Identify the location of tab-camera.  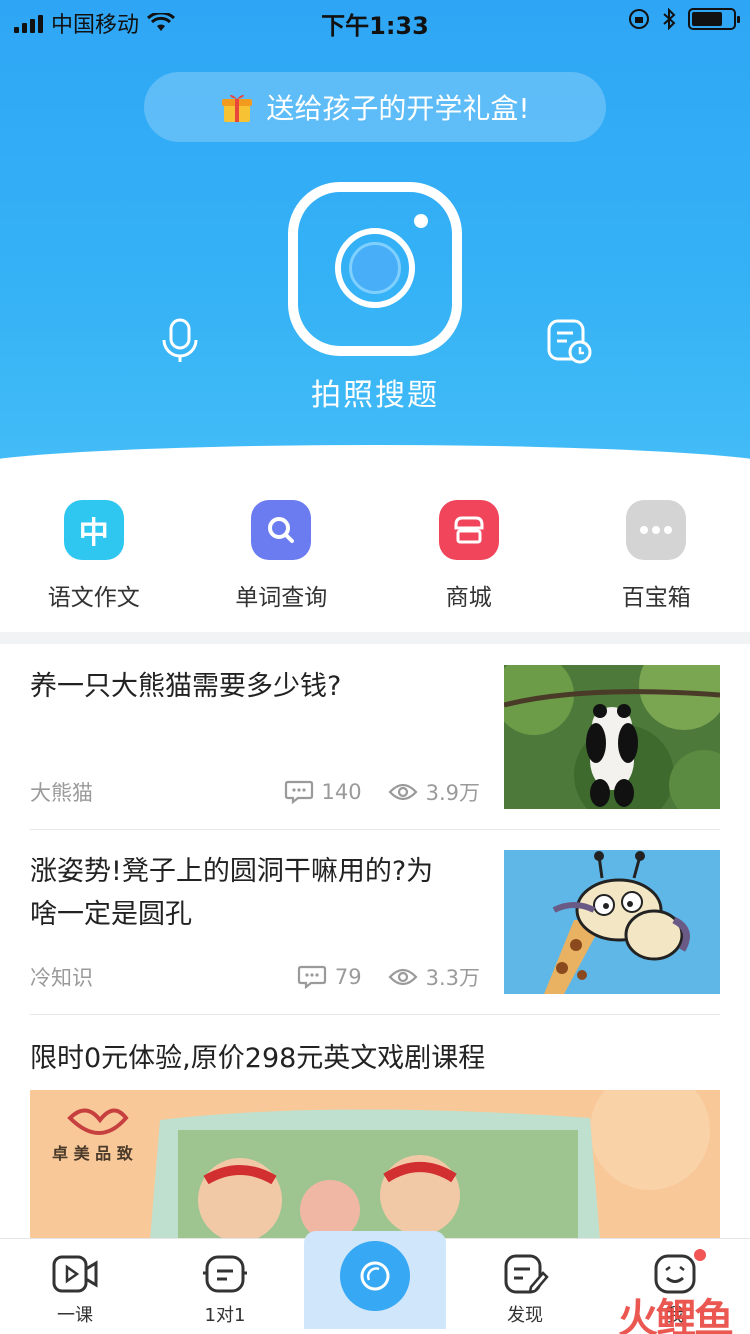
(375, 1282).